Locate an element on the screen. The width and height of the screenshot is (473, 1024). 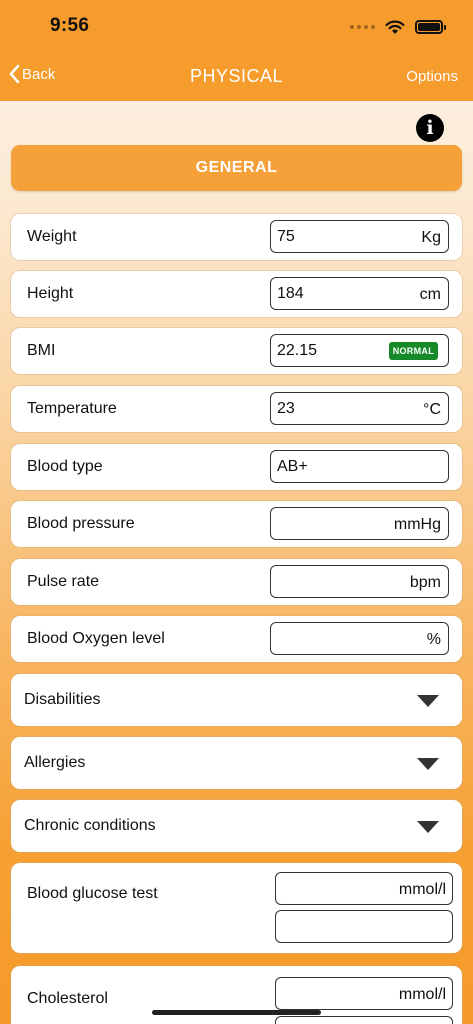
cholesterol-label: Cholesterol is located at coordinates (67, 998).